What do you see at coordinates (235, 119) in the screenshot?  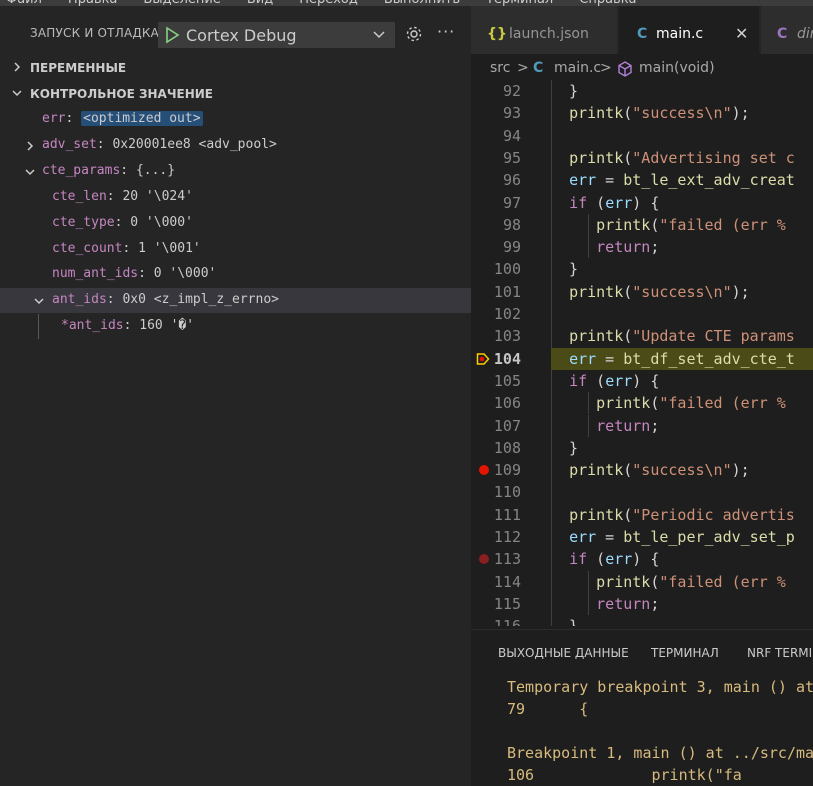 I see `watch-row-err: err: <optimized out>` at bounding box center [235, 119].